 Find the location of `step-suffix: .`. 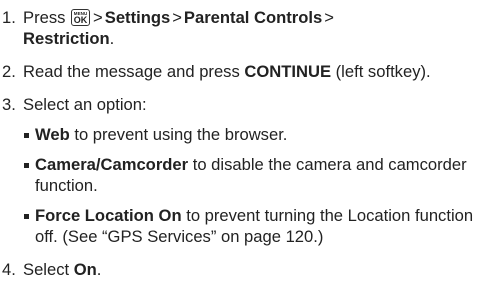

step-suffix: . is located at coordinates (112, 38).